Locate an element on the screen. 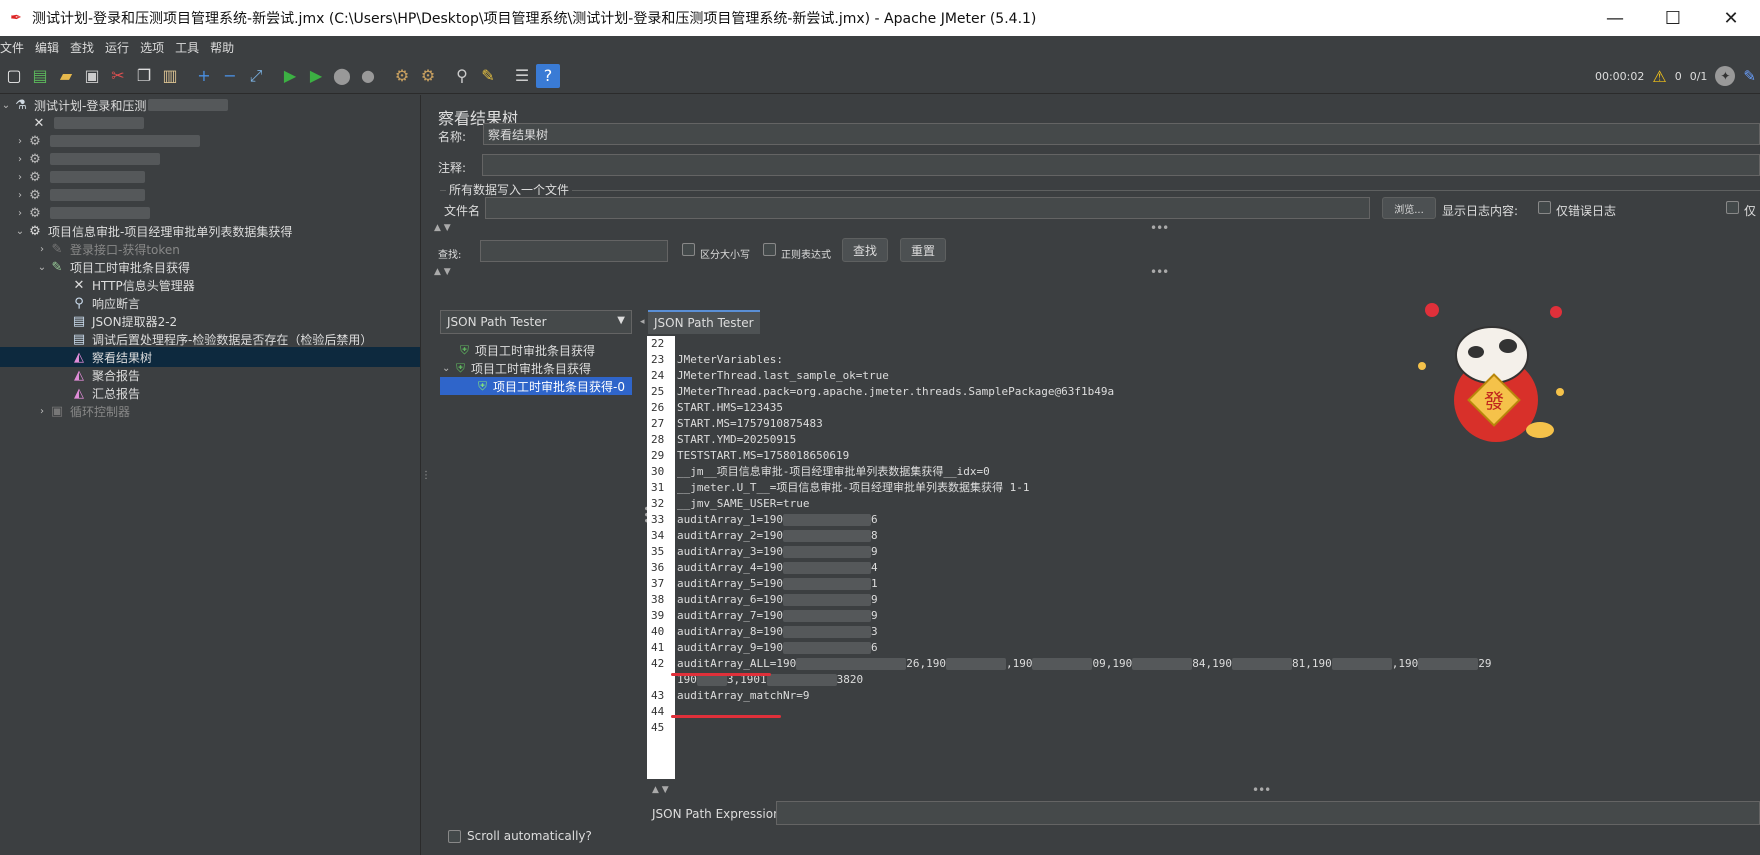 Image resolution: width=1760 pixels, height=855 pixels. menu-edit: 编辑 is located at coordinates (49, 47).